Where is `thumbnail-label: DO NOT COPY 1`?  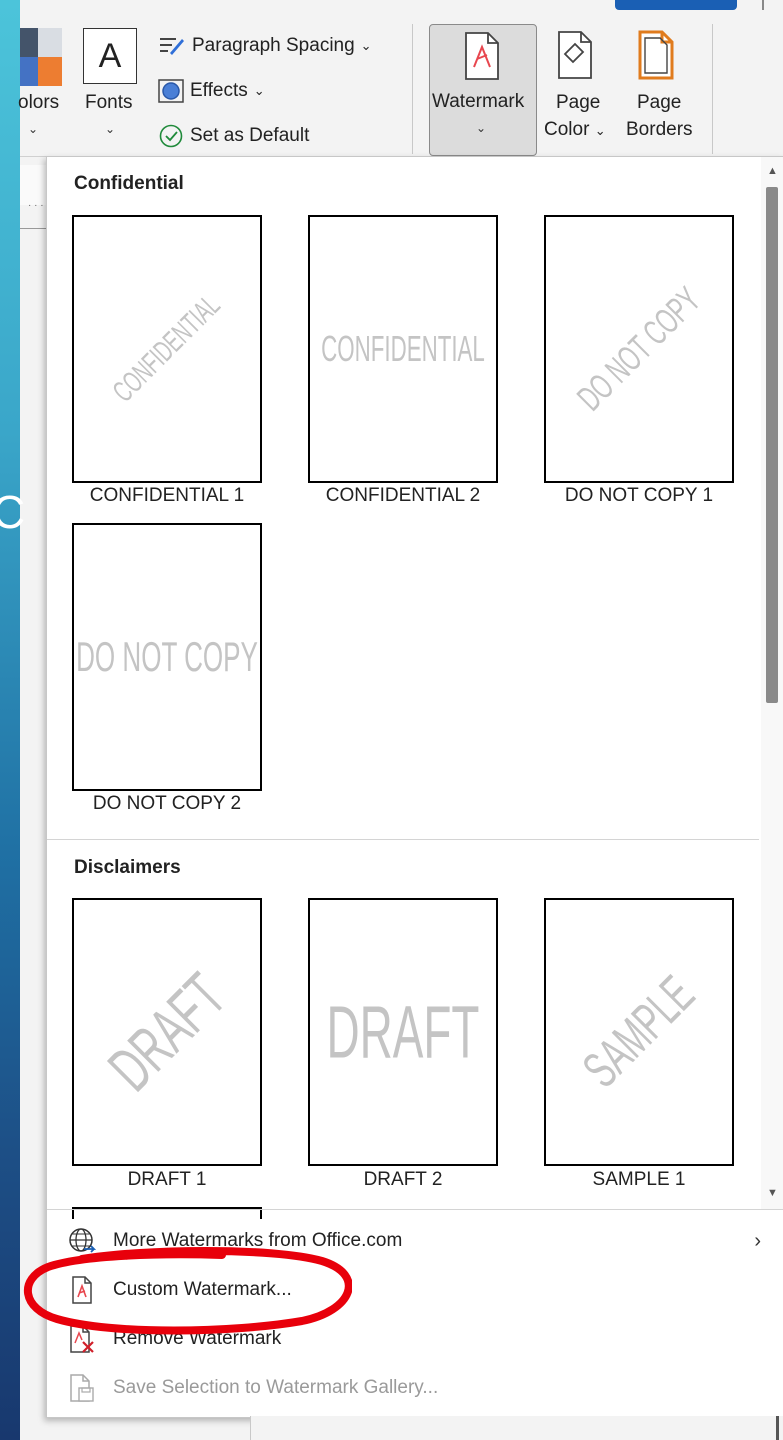
thumbnail-label: DO NOT COPY 1 is located at coordinates (639, 495).